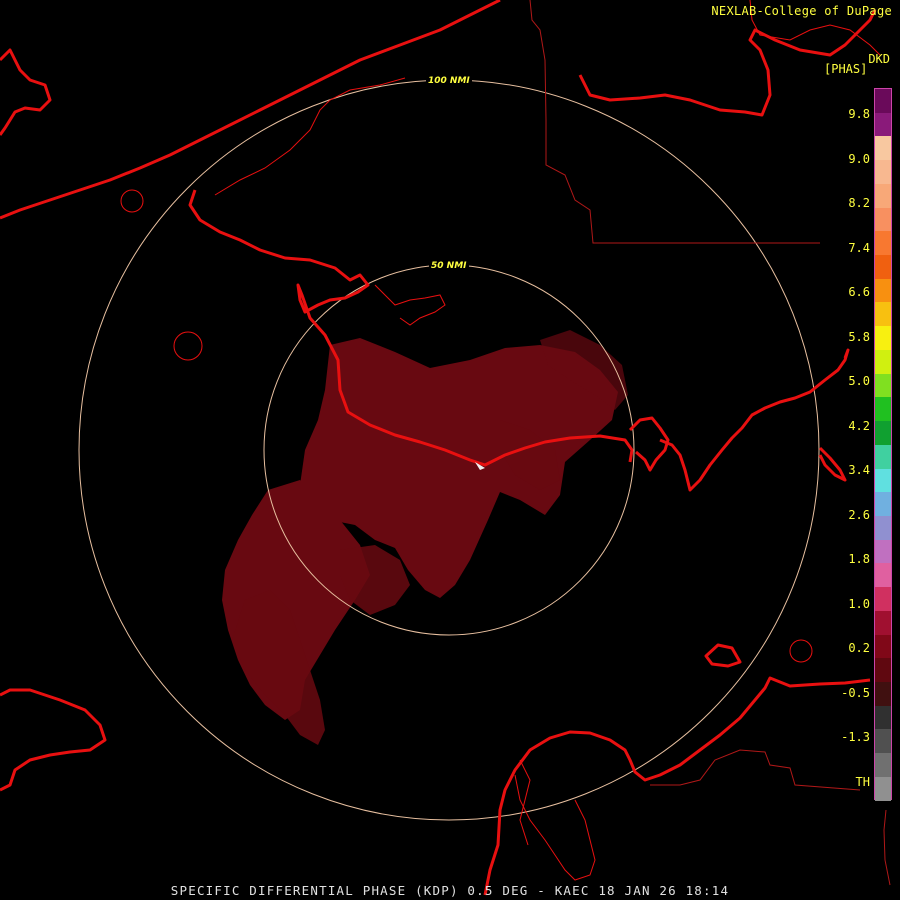  Describe the element at coordinates (859, 158) in the screenshot. I see `colorbar-tick-label: 9.0` at that location.